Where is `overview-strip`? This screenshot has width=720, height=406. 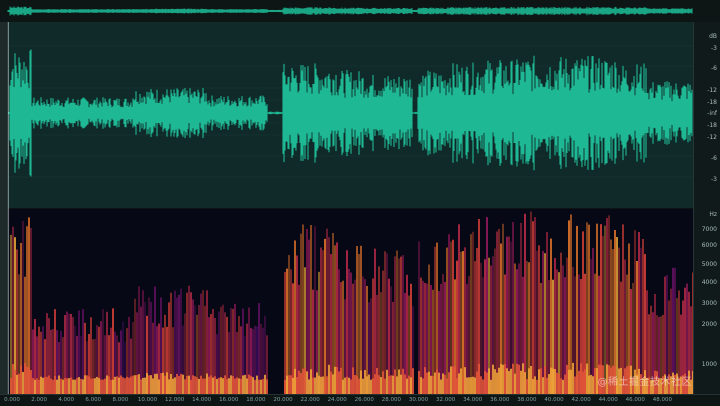
overview-strip is located at coordinates (360, 11).